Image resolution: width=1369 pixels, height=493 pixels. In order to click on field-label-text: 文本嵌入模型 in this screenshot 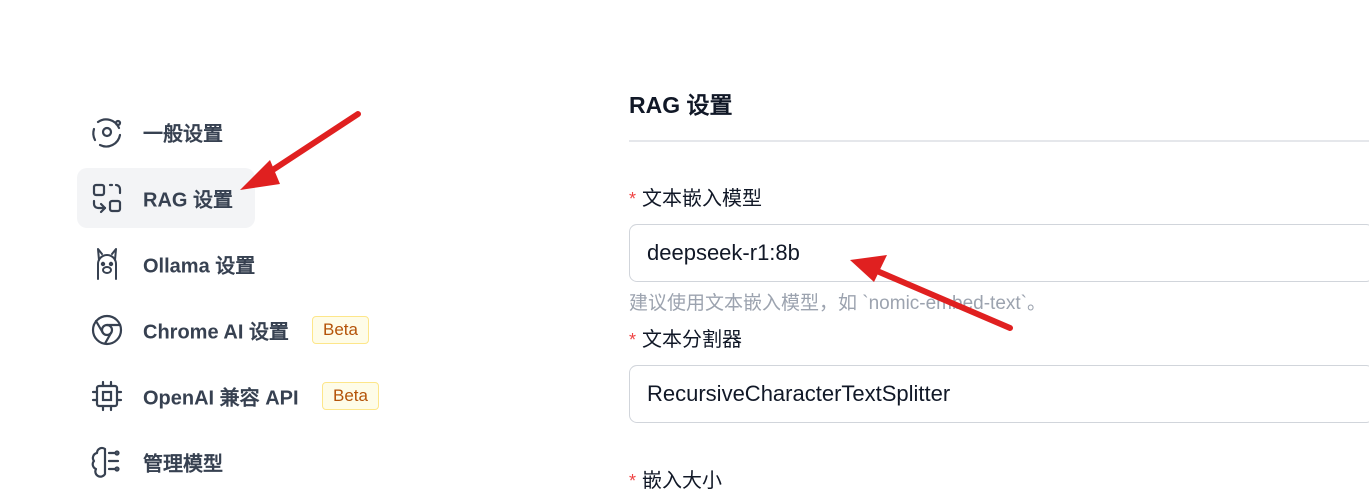, I will do `click(702, 199)`.